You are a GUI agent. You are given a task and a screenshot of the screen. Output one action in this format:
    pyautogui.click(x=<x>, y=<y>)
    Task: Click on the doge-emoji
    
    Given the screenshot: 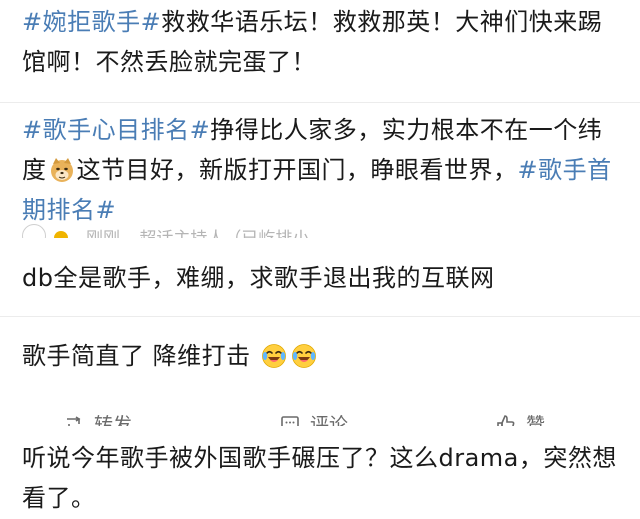 What is the action you would take?
    pyautogui.click(x=61, y=170)
    